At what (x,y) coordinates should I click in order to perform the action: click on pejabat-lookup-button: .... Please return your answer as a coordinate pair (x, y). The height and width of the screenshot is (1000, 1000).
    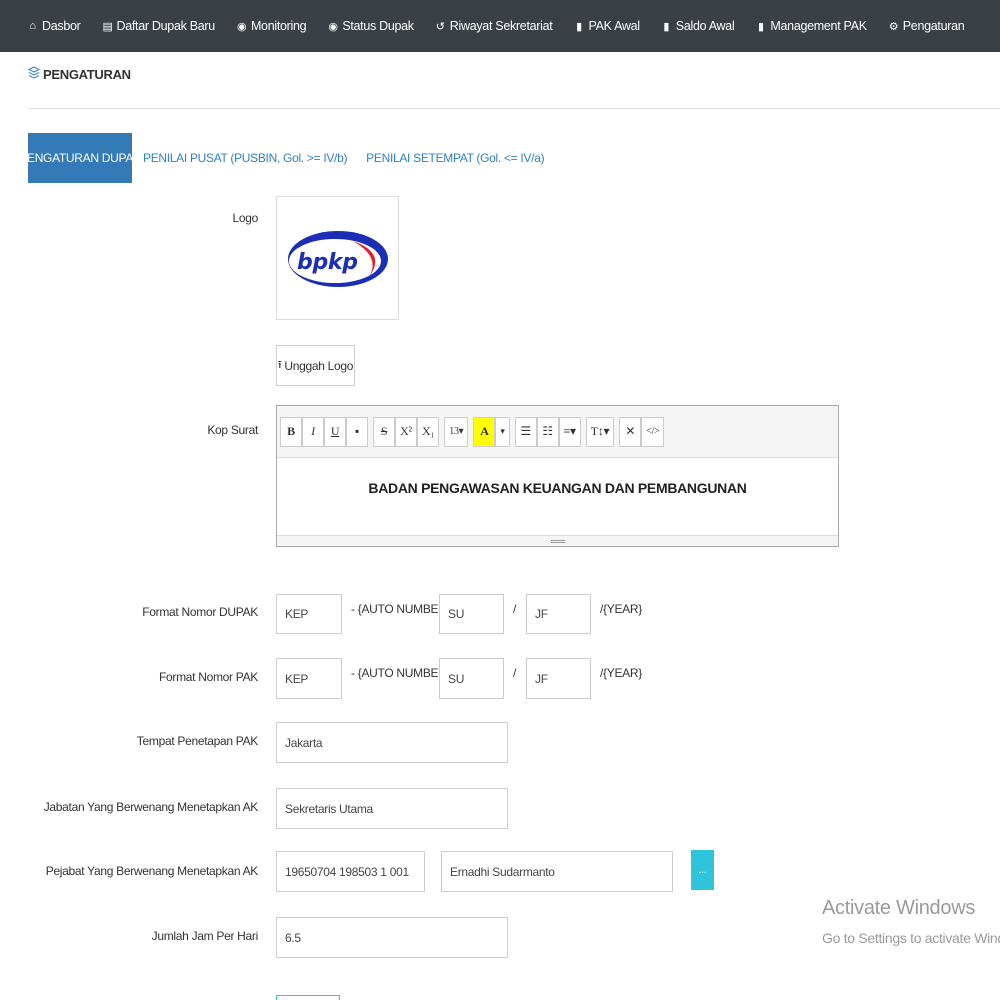
    Looking at the image, I should click on (702, 870).